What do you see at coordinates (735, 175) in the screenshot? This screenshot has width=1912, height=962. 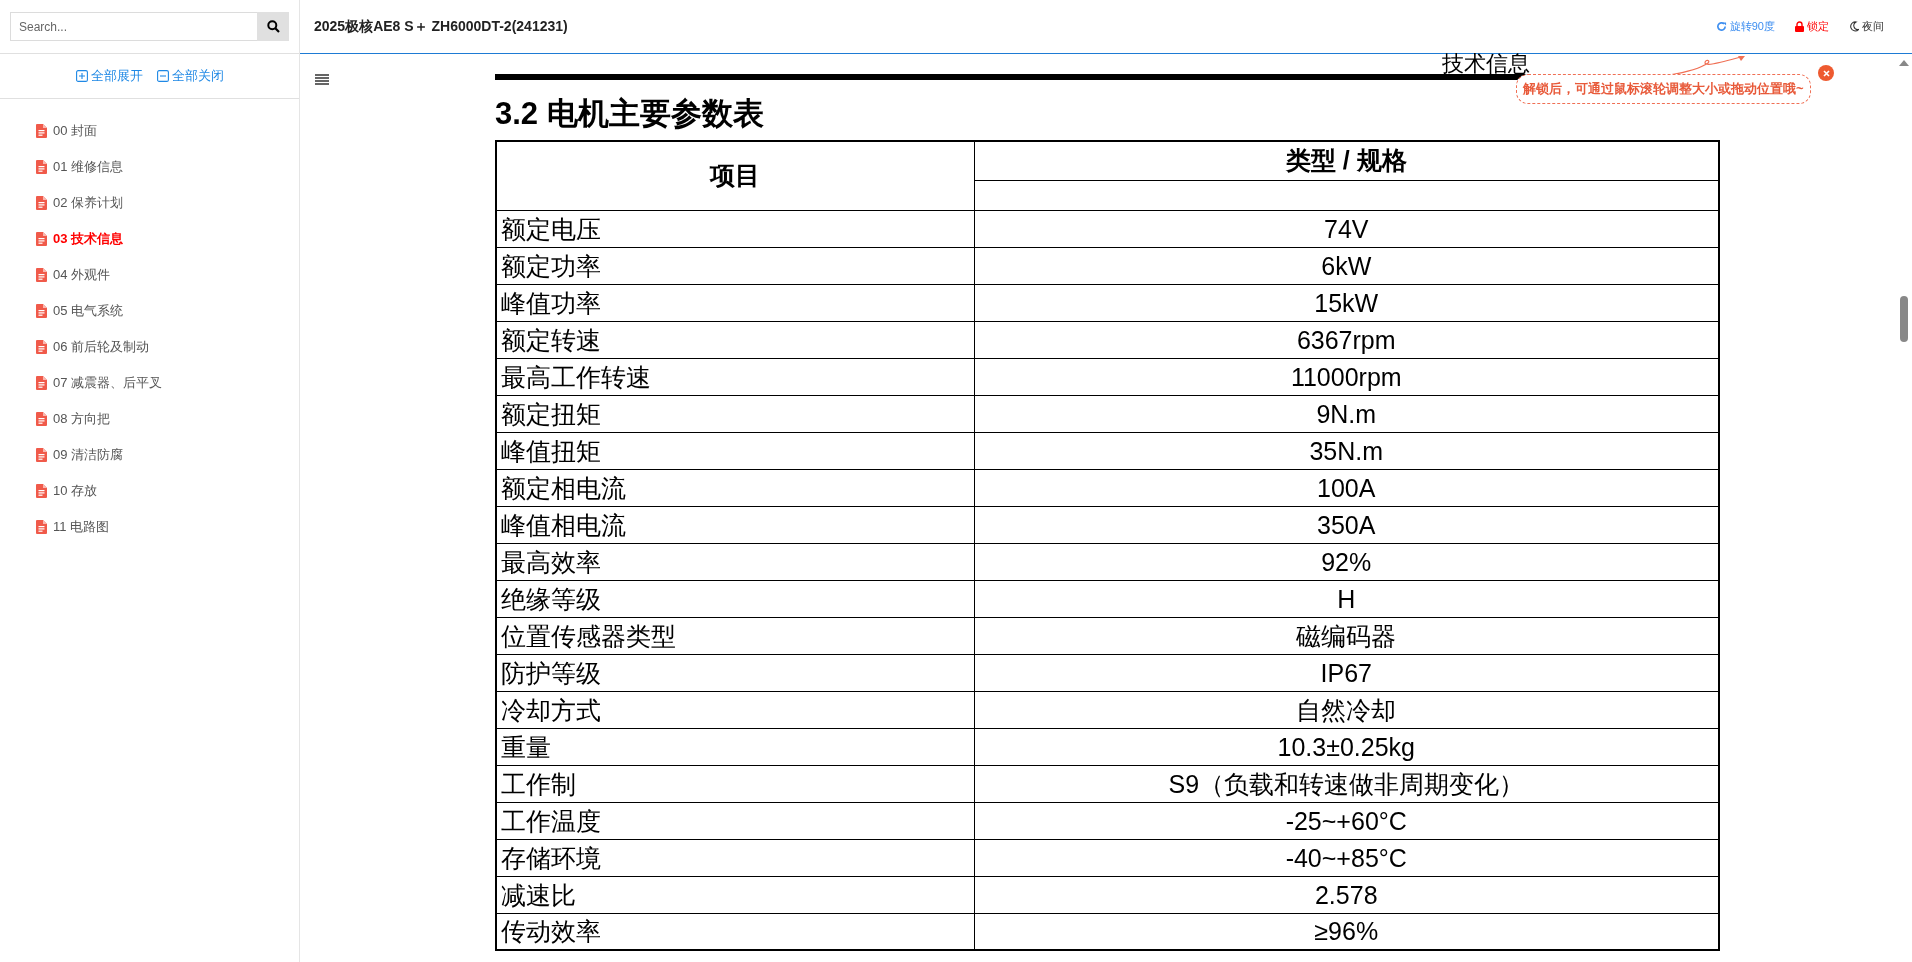 I see `table-header: 项目` at bounding box center [735, 175].